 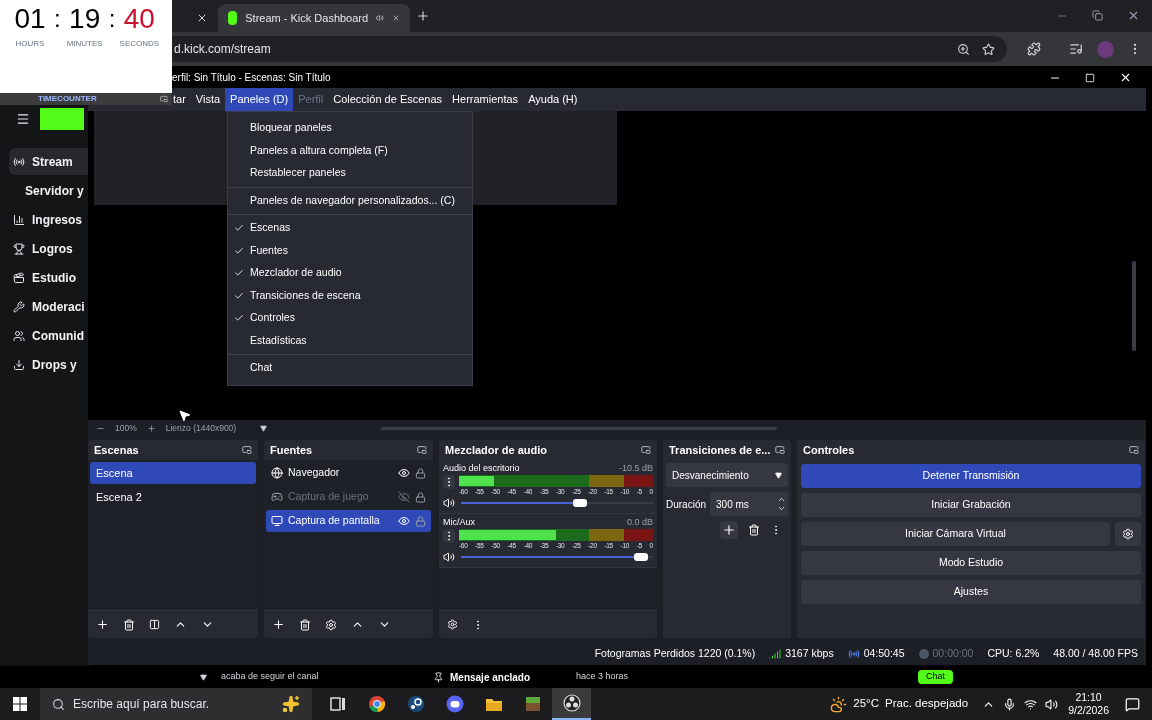 What do you see at coordinates (49, 219) in the screenshot?
I see `sidebar-item: Ingresos` at bounding box center [49, 219].